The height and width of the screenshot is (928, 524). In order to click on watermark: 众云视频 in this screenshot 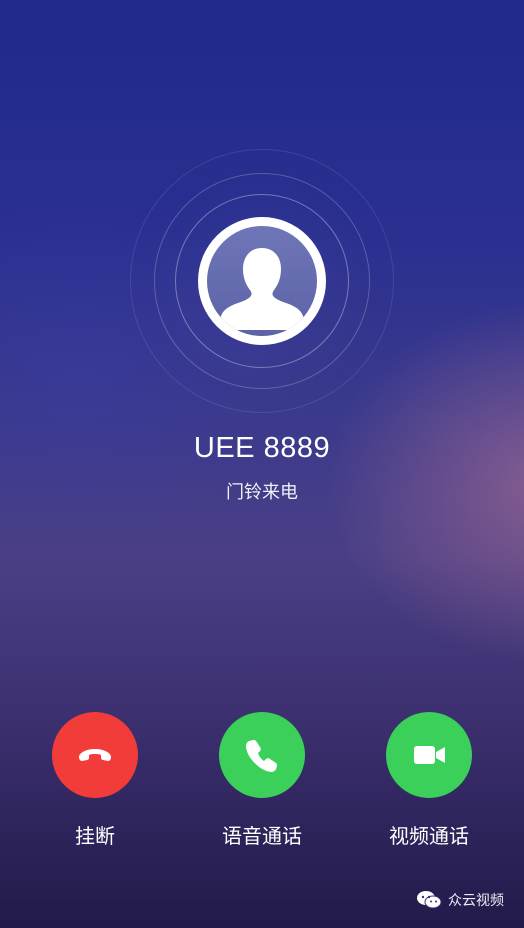, I will do `click(460, 900)`.